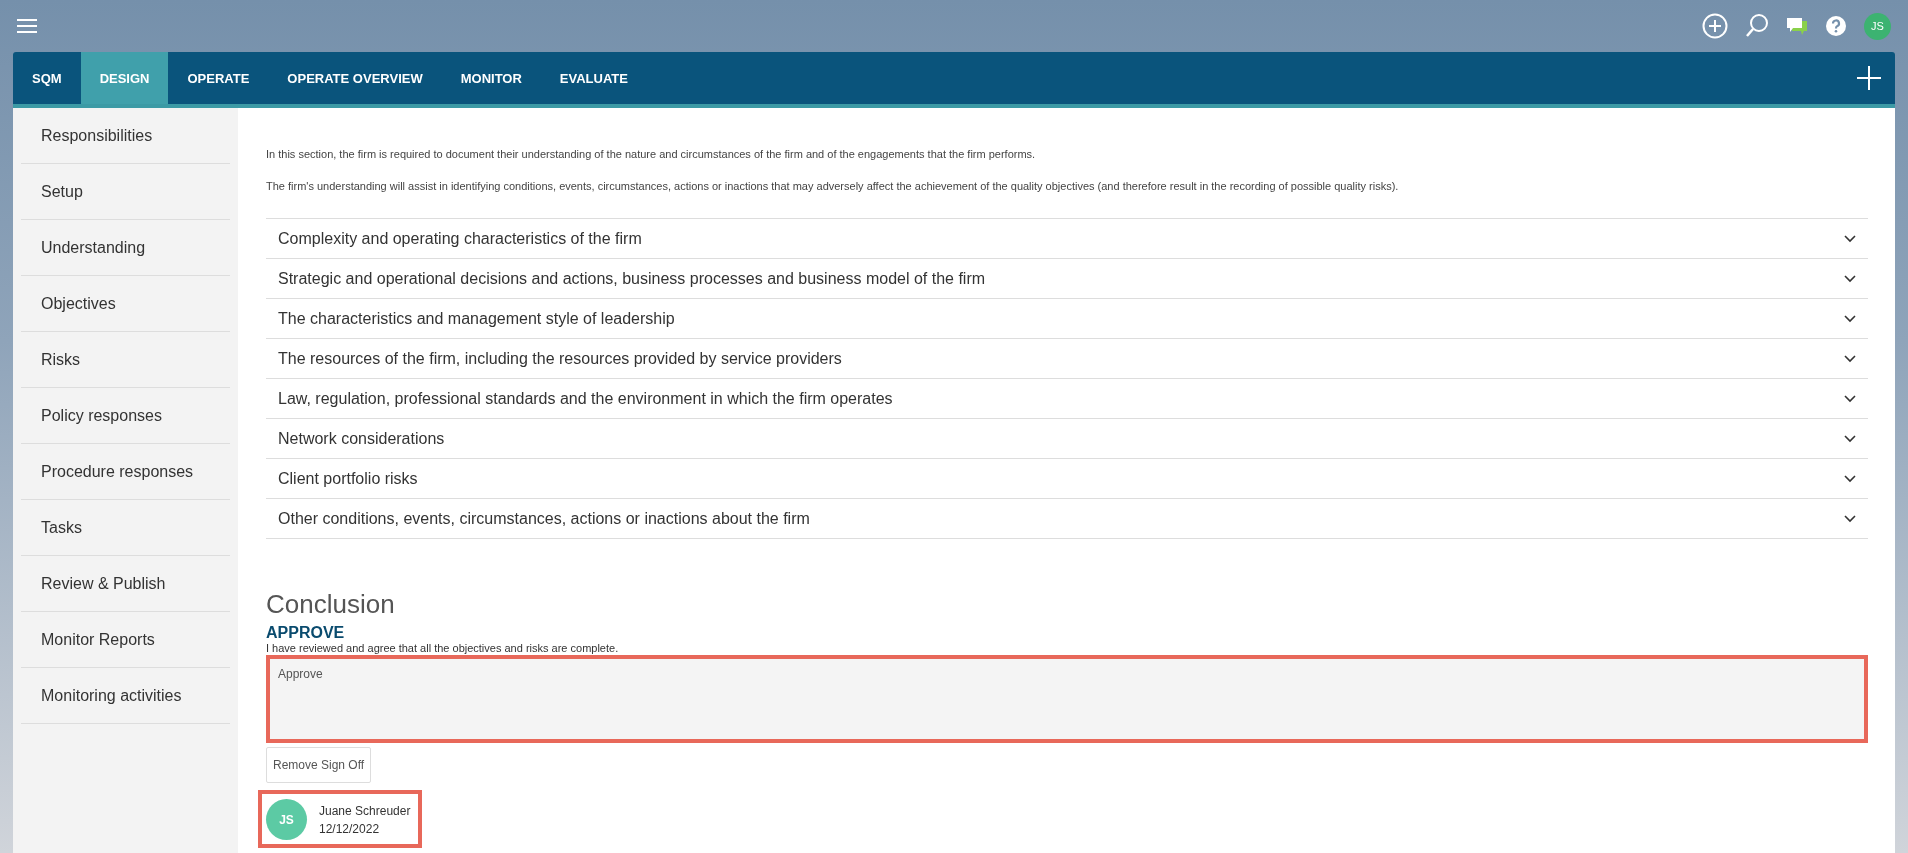 This screenshot has height=853, width=1908. Describe the element at coordinates (125, 304) in the screenshot. I see `sidebar-item: Objectives` at that location.